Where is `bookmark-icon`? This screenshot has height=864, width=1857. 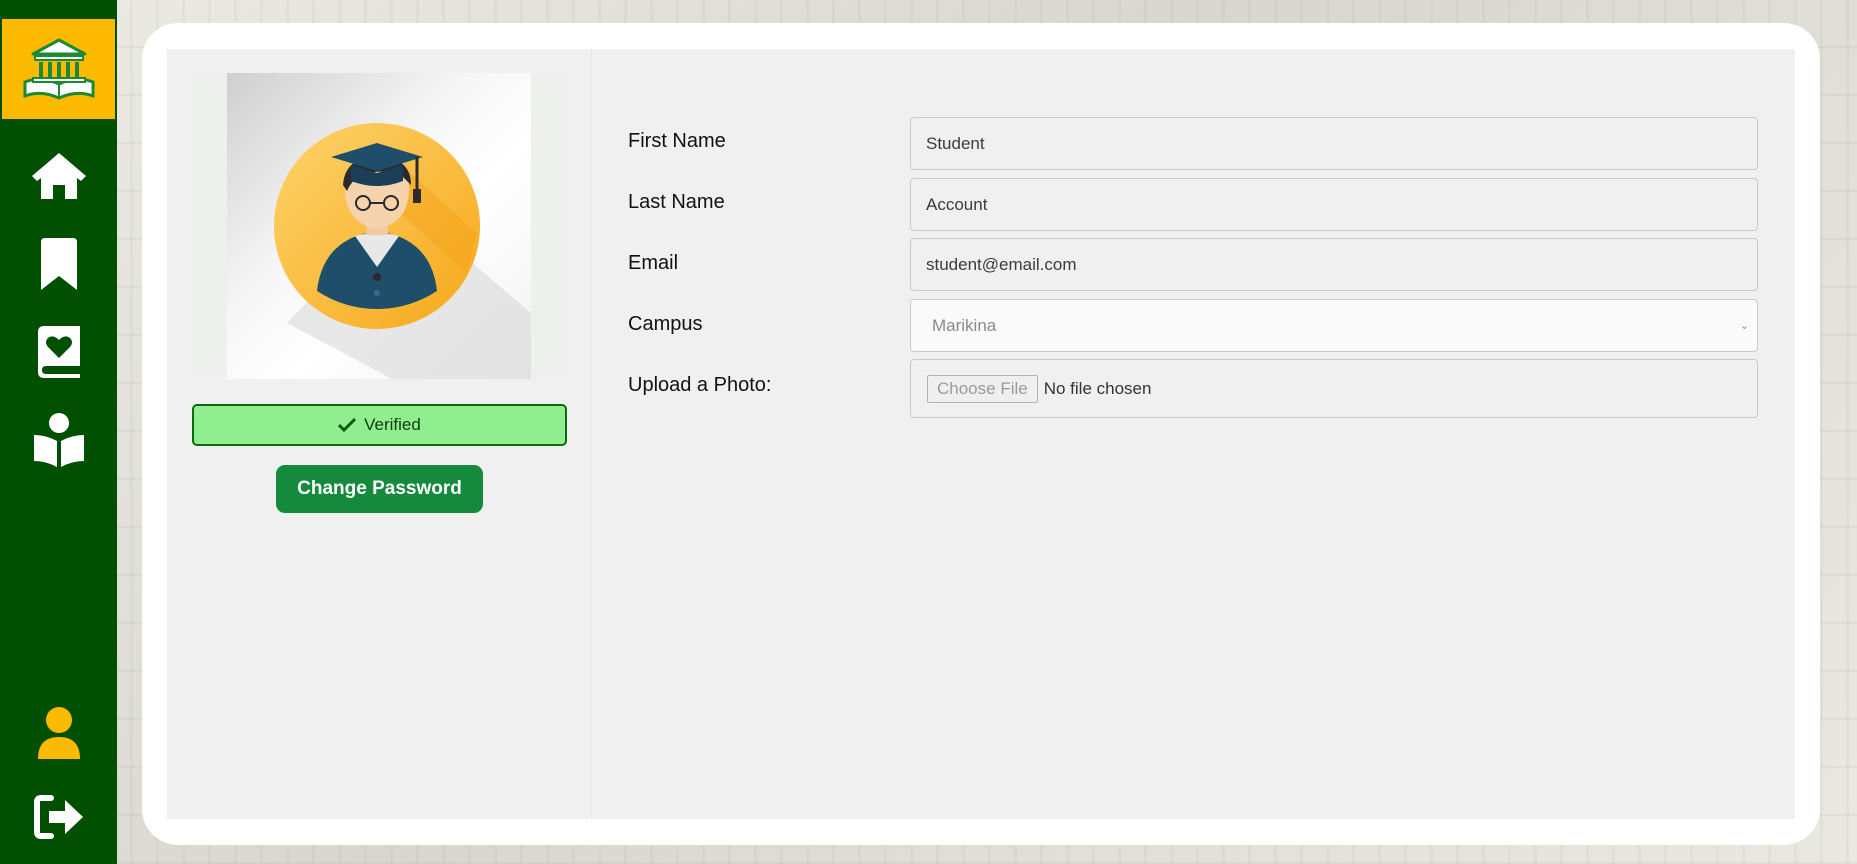 bookmark-icon is located at coordinates (58, 264).